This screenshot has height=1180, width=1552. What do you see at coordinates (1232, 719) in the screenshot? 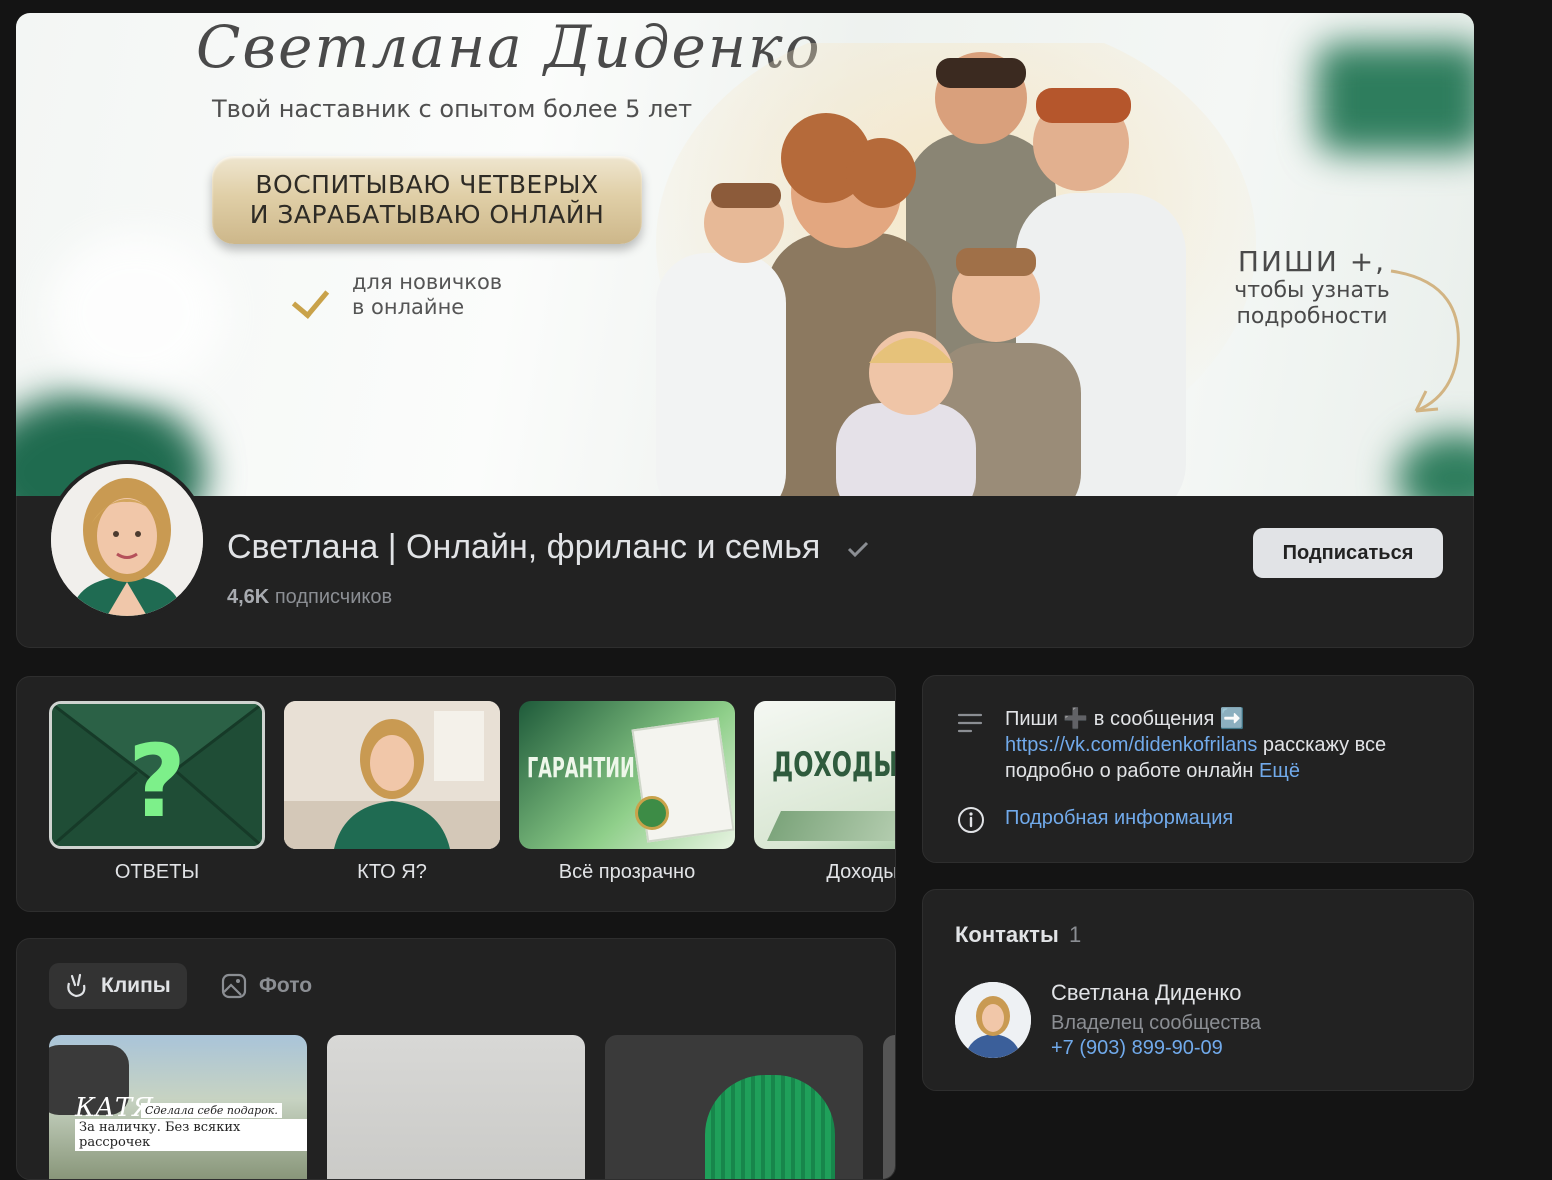
I see `arrow-emoji-icon: ➡️` at bounding box center [1232, 719].